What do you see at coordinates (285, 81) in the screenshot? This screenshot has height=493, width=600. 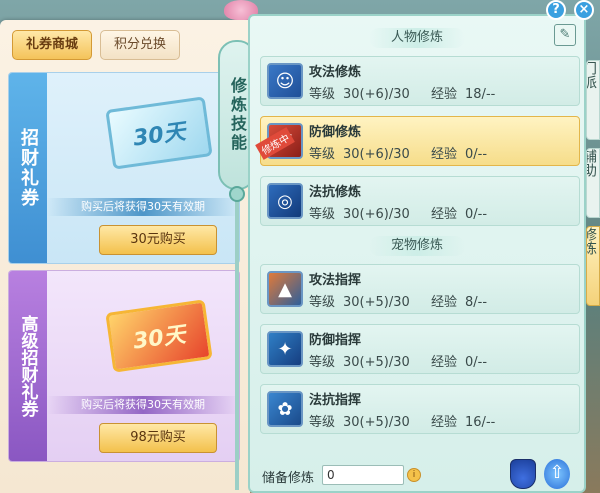 I see `attack-magic-icon: ☺` at bounding box center [285, 81].